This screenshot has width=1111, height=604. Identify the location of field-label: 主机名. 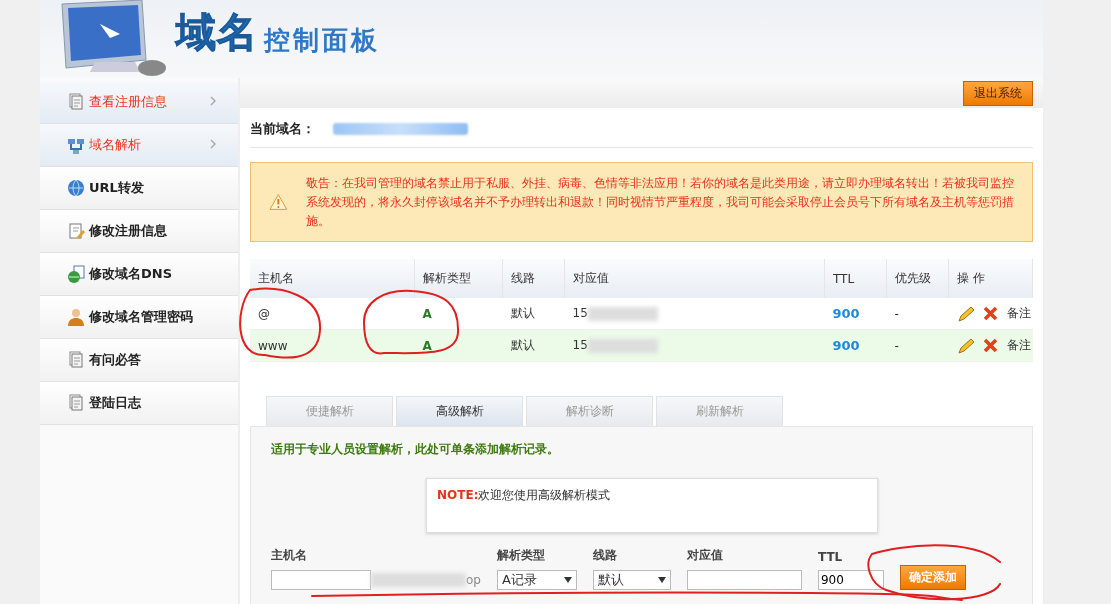
(289, 555).